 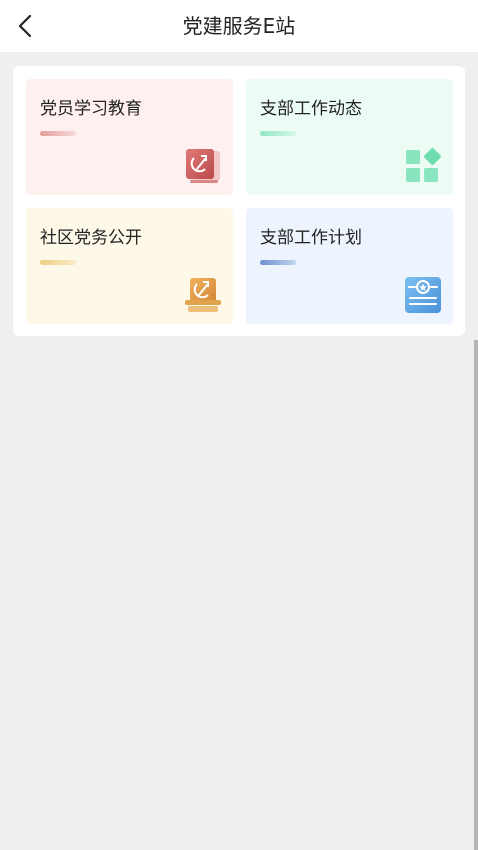 I want to click on tile-label: 支部工作动态, so click(x=311, y=109).